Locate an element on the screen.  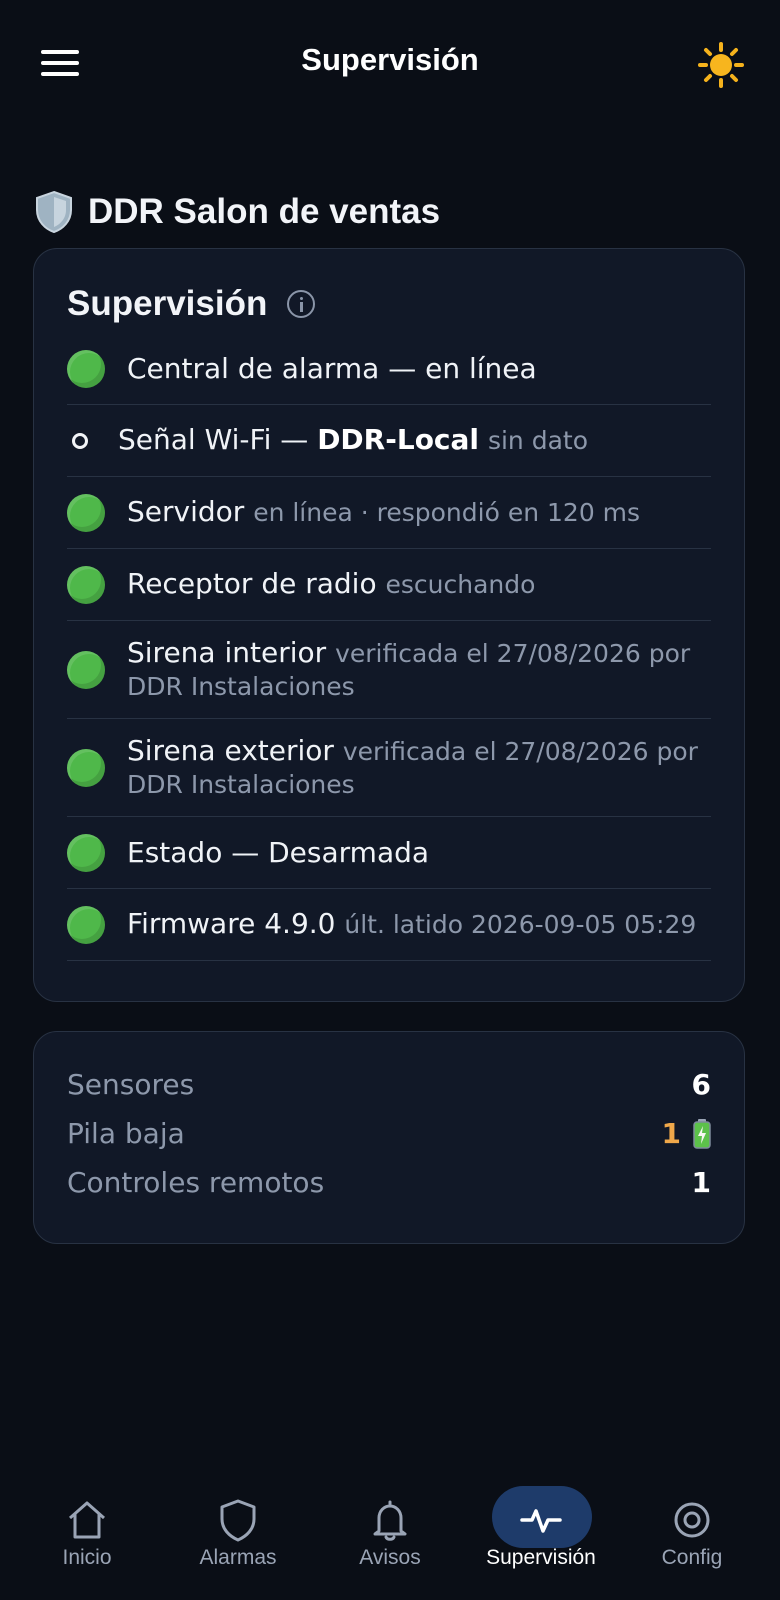
nav-alarmas: Alarmas is located at coordinates (238, 1530).